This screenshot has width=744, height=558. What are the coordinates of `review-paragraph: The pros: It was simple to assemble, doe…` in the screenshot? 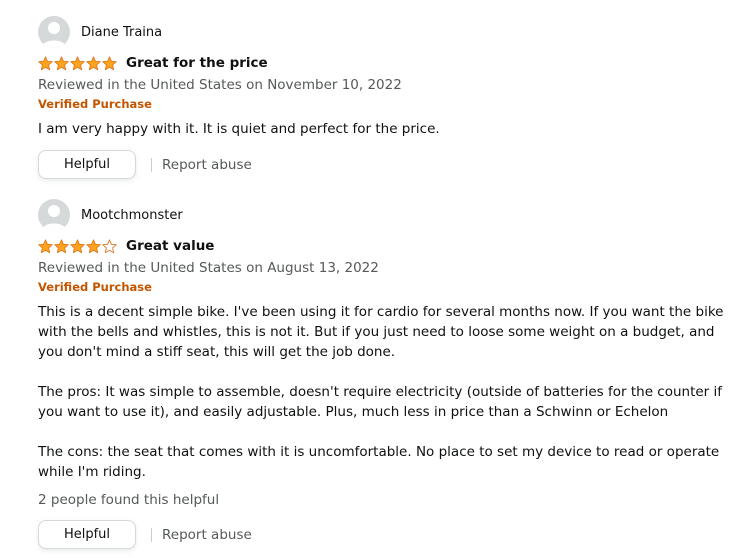 It's located at (380, 402).